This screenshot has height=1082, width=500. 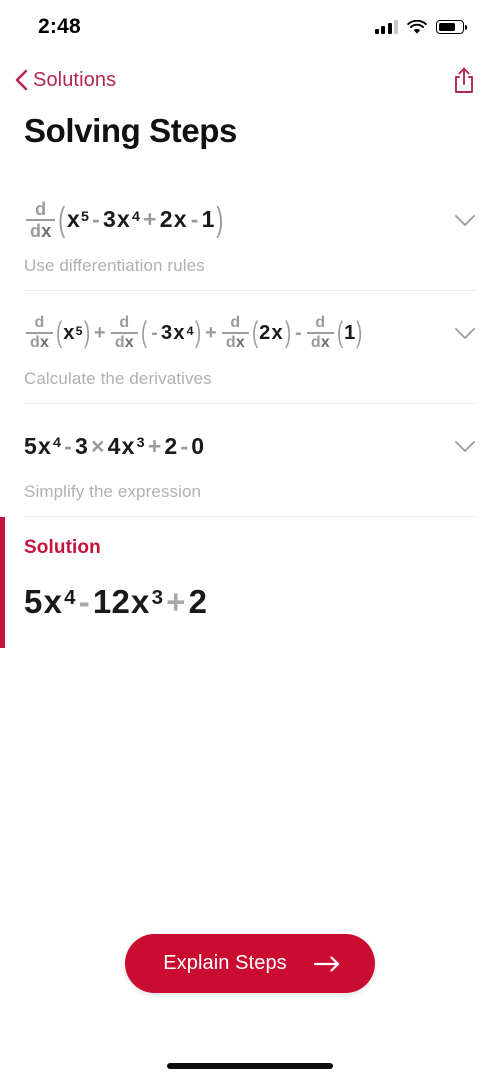 What do you see at coordinates (250, 80) in the screenshot?
I see `navigation-bar: Solutions` at bounding box center [250, 80].